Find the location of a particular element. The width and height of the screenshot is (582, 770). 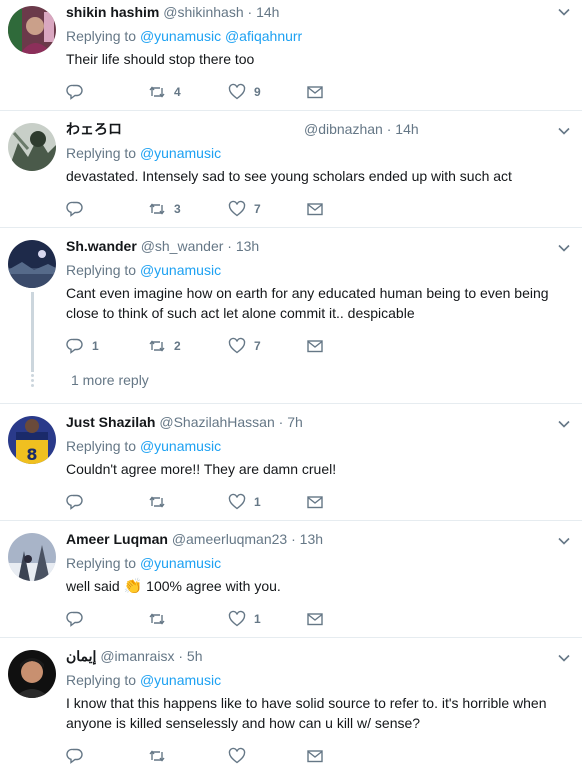

tweet-actions: 3 7 is located at coordinates (216, 209).